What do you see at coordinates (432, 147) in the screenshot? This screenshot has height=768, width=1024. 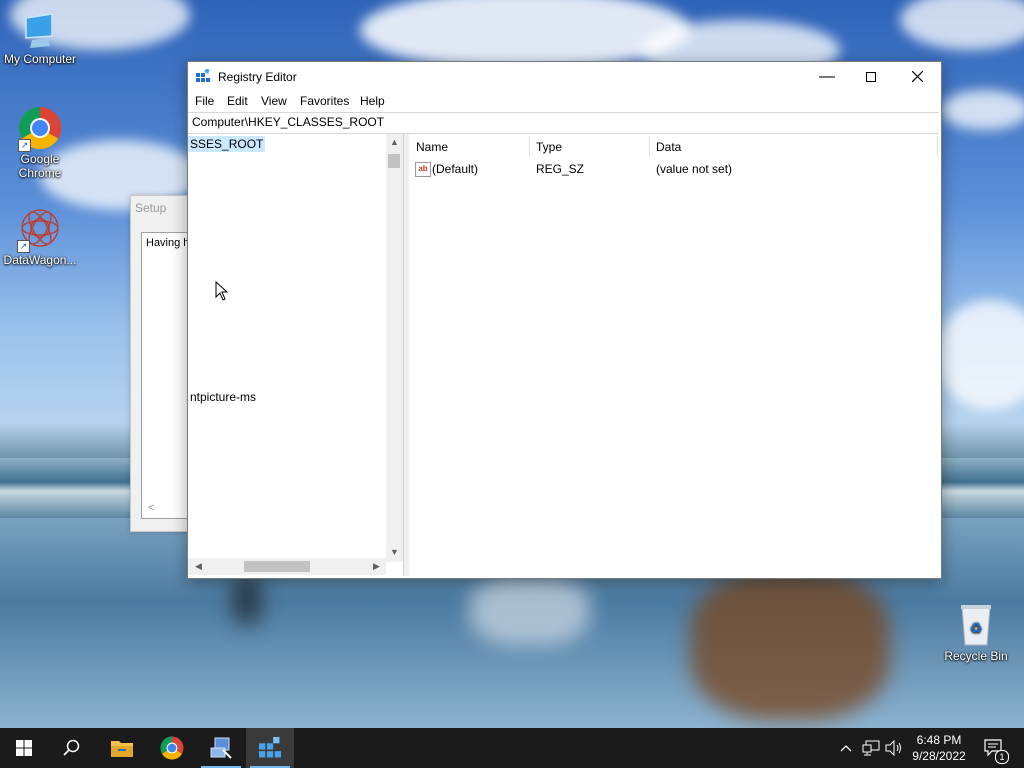 I see `column-header-name: Name` at bounding box center [432, 147].